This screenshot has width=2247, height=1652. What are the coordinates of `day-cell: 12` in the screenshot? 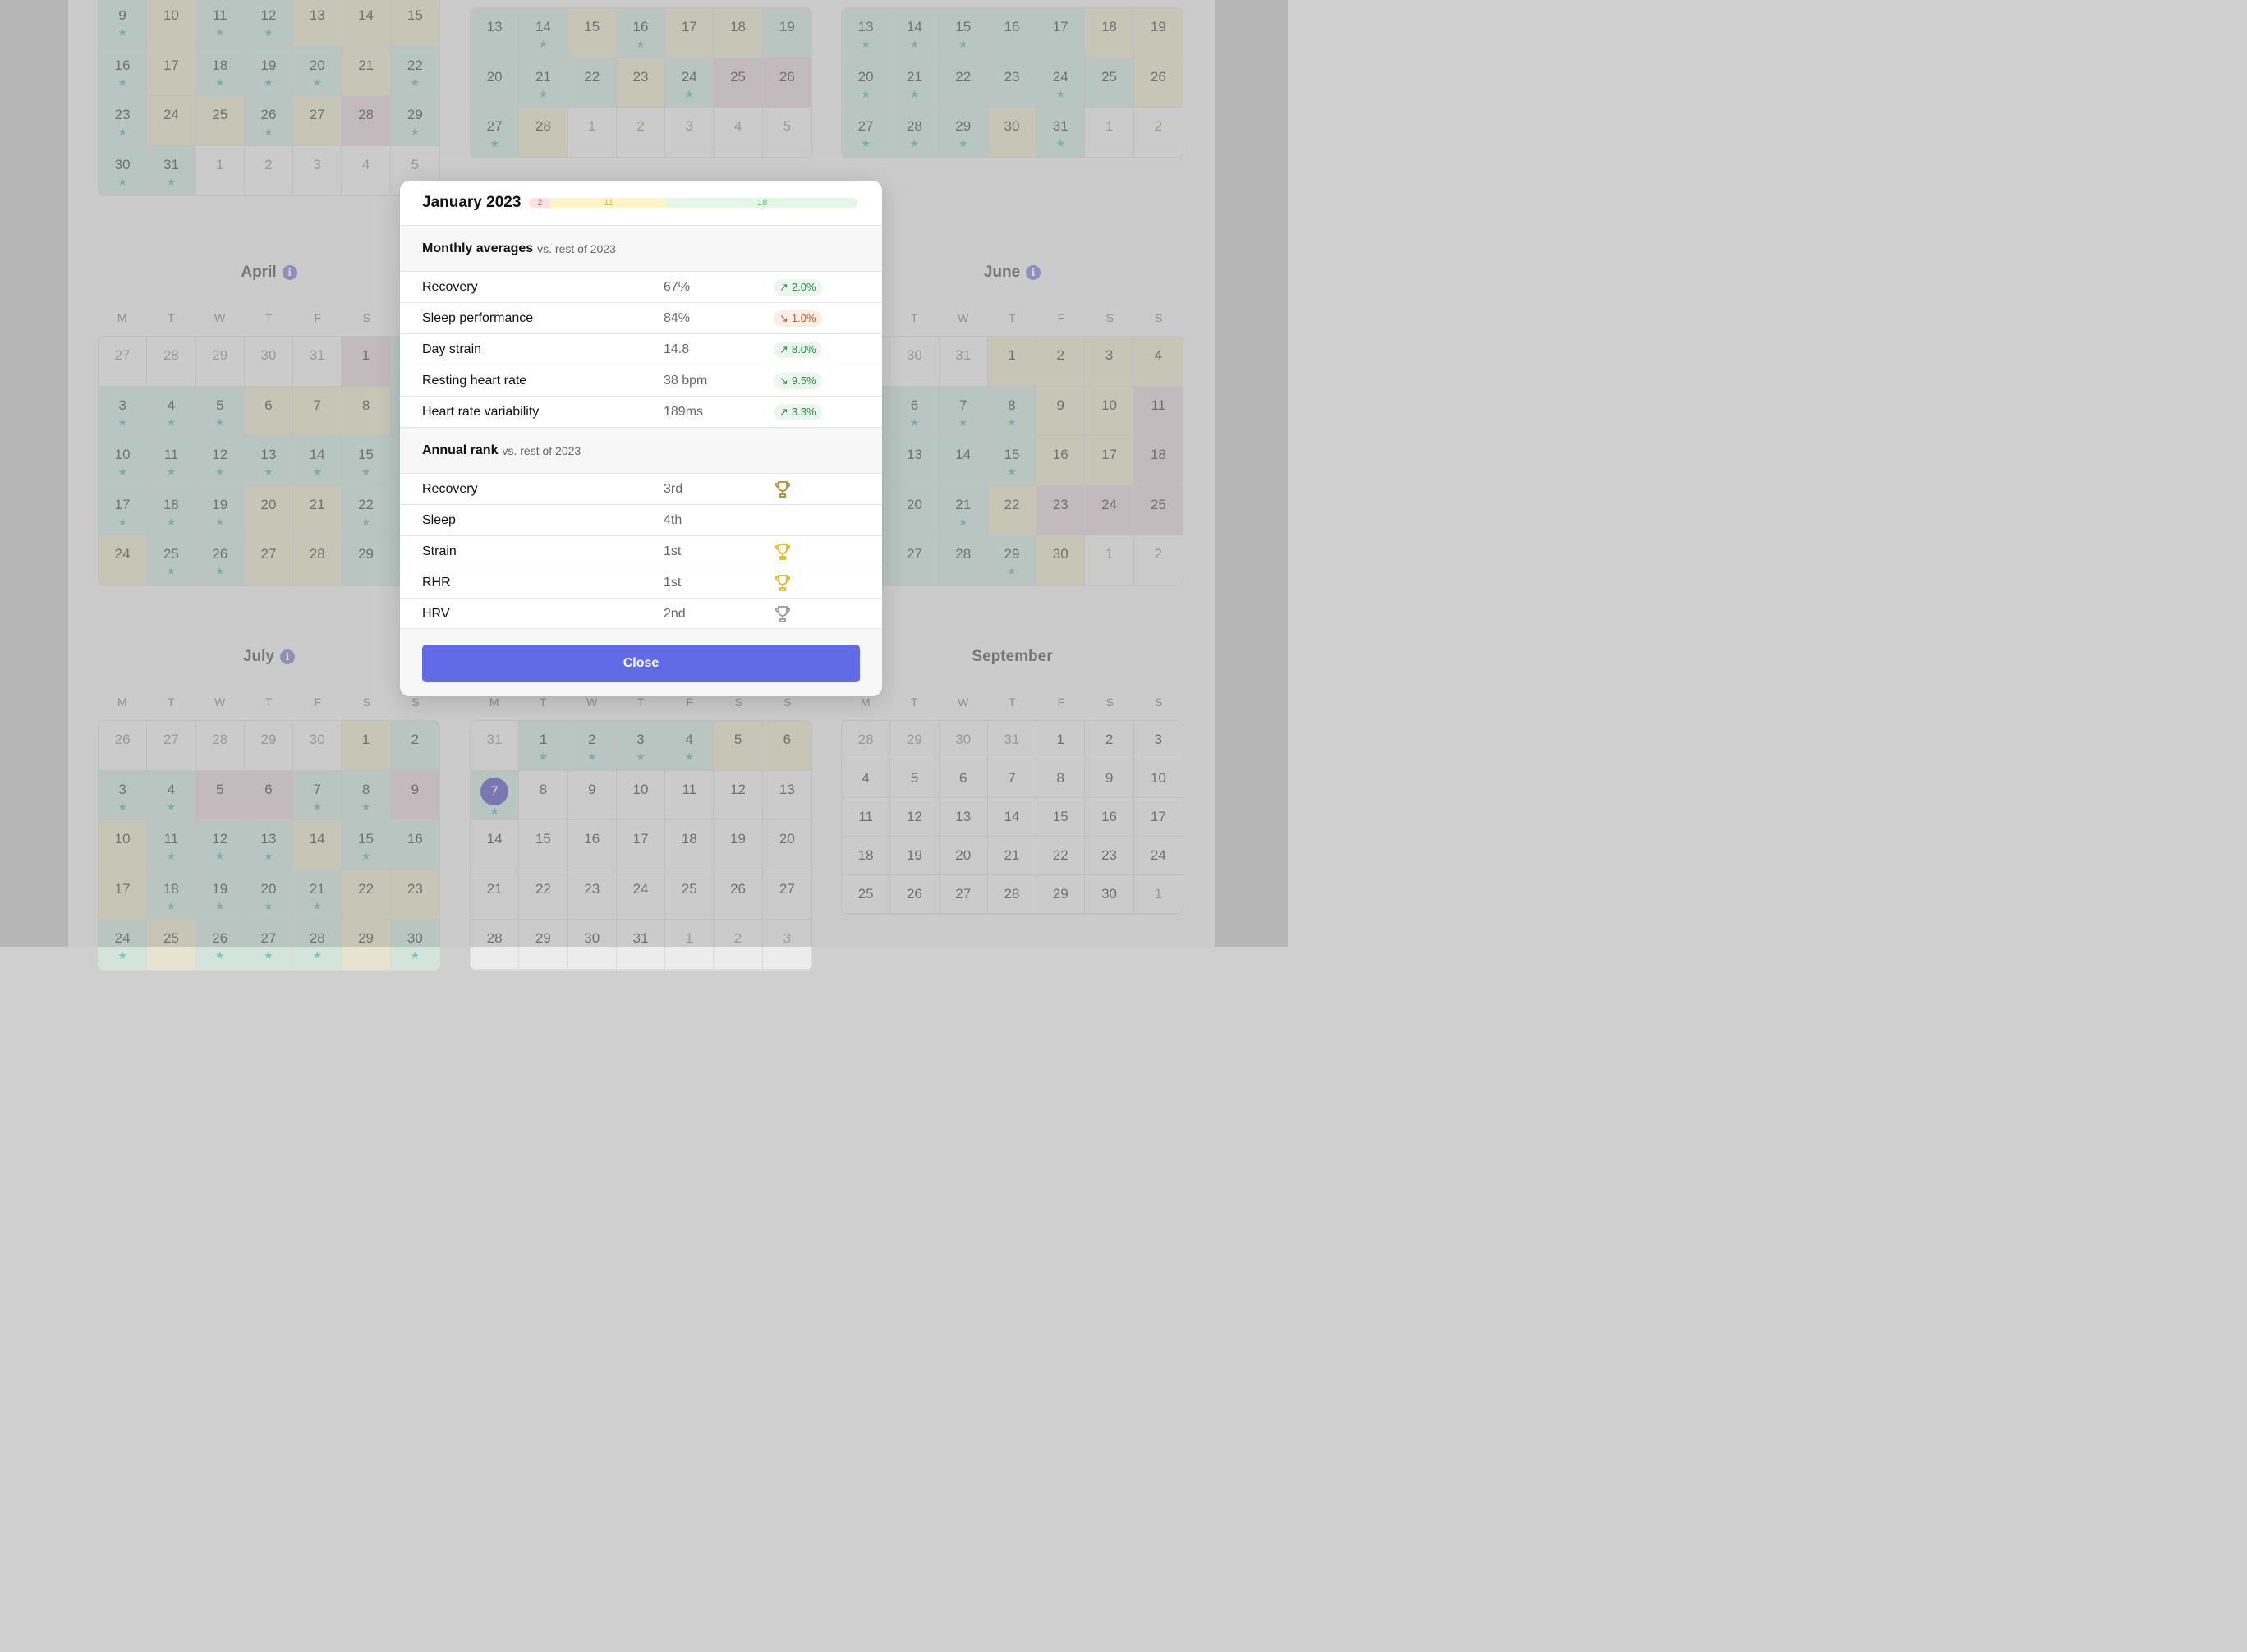 It's located at (915, 818).